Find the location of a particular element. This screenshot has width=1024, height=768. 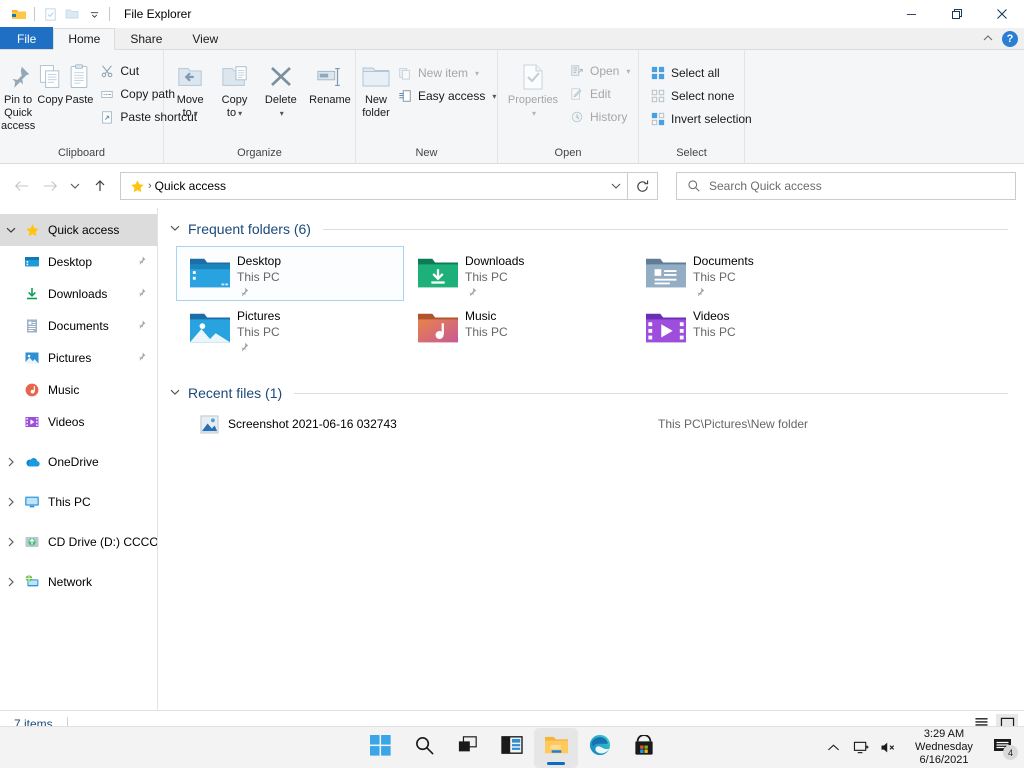

breadcrumb-current: Quick access is located at coordinates (190, 186).